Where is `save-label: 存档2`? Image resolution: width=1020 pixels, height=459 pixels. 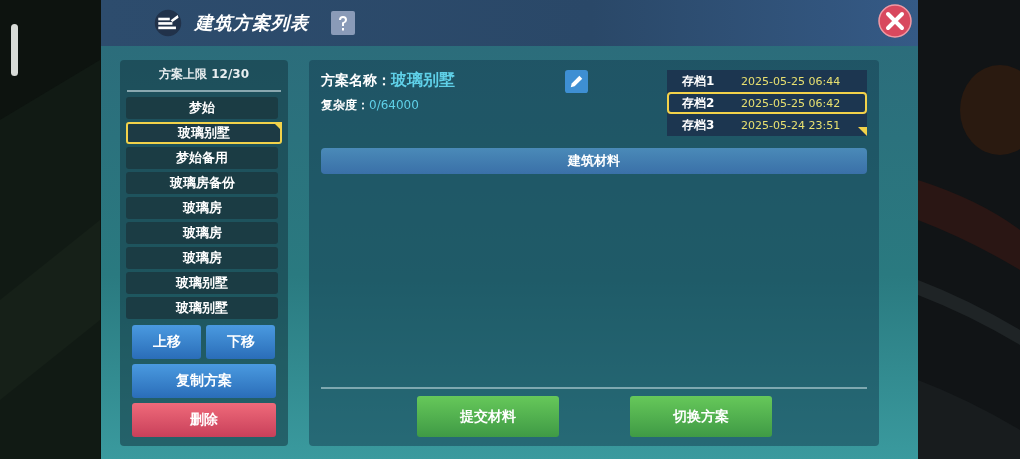 save-label: 存档2 is located at coordinates (699, 103).